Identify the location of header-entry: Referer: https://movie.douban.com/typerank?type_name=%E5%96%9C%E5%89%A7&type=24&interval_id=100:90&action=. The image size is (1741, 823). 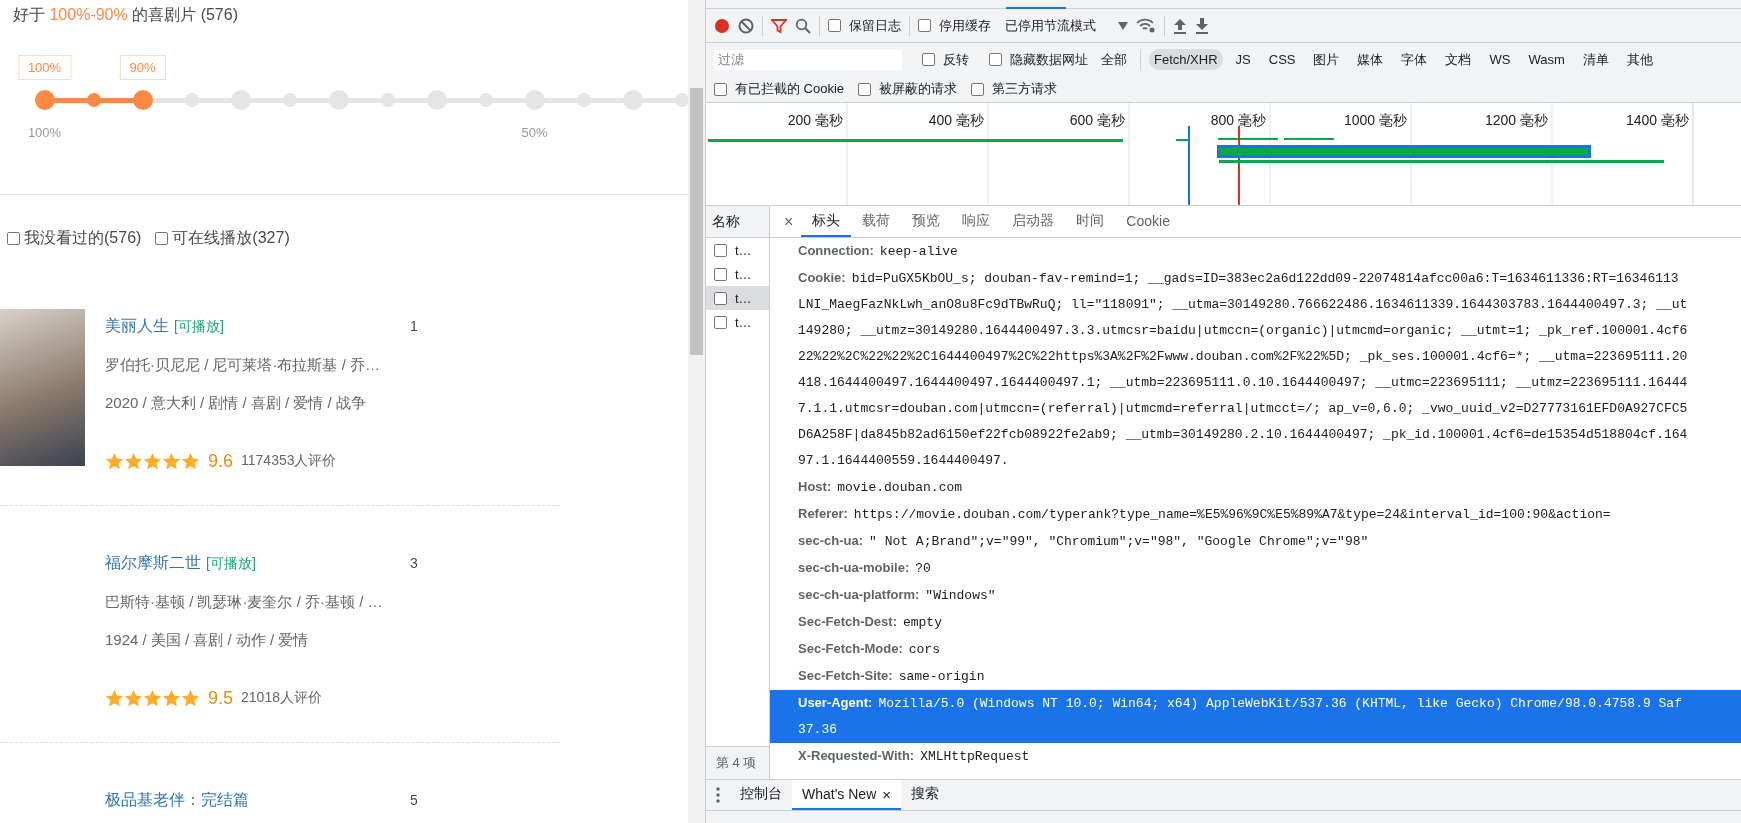
(1204, 514).